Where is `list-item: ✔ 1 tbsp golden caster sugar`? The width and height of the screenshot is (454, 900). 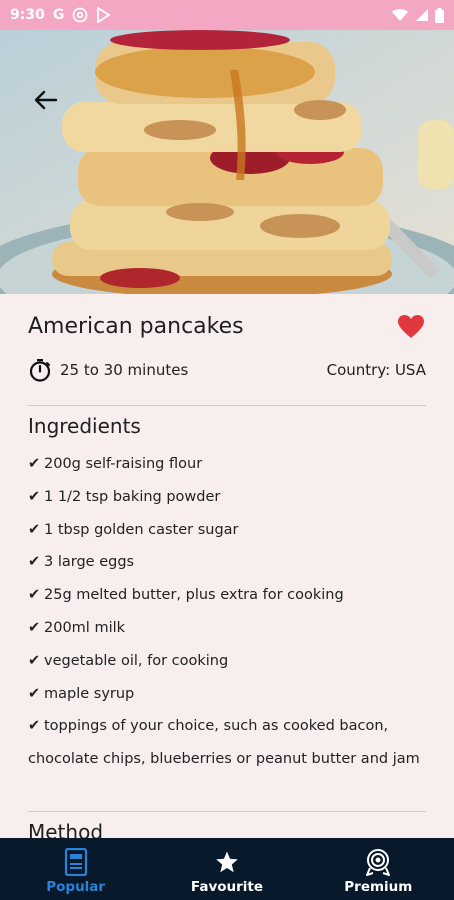 list-item: ✔ 1 tbsp golden caster sugar is located at coordinates (228, 530).